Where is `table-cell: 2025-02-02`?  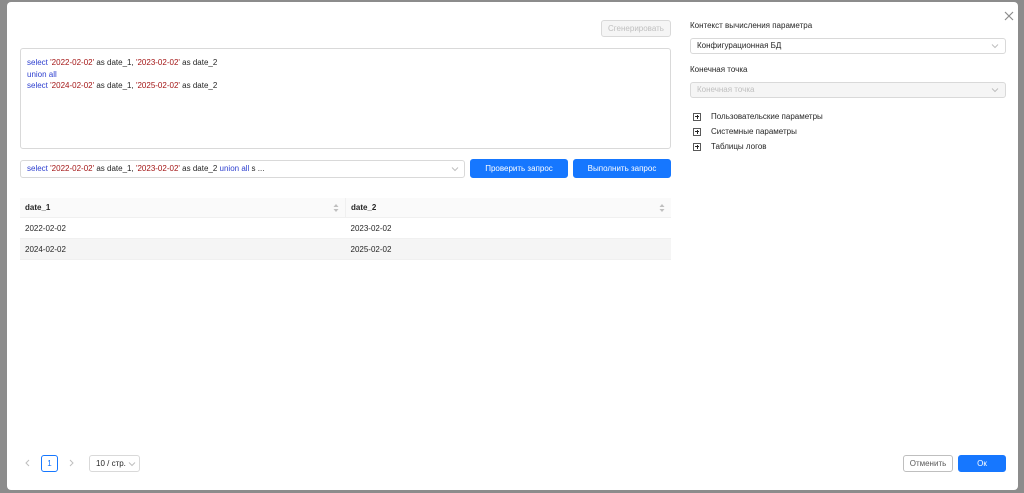
table-cell: 2025-02-02 is located at coordinates (371, 249).